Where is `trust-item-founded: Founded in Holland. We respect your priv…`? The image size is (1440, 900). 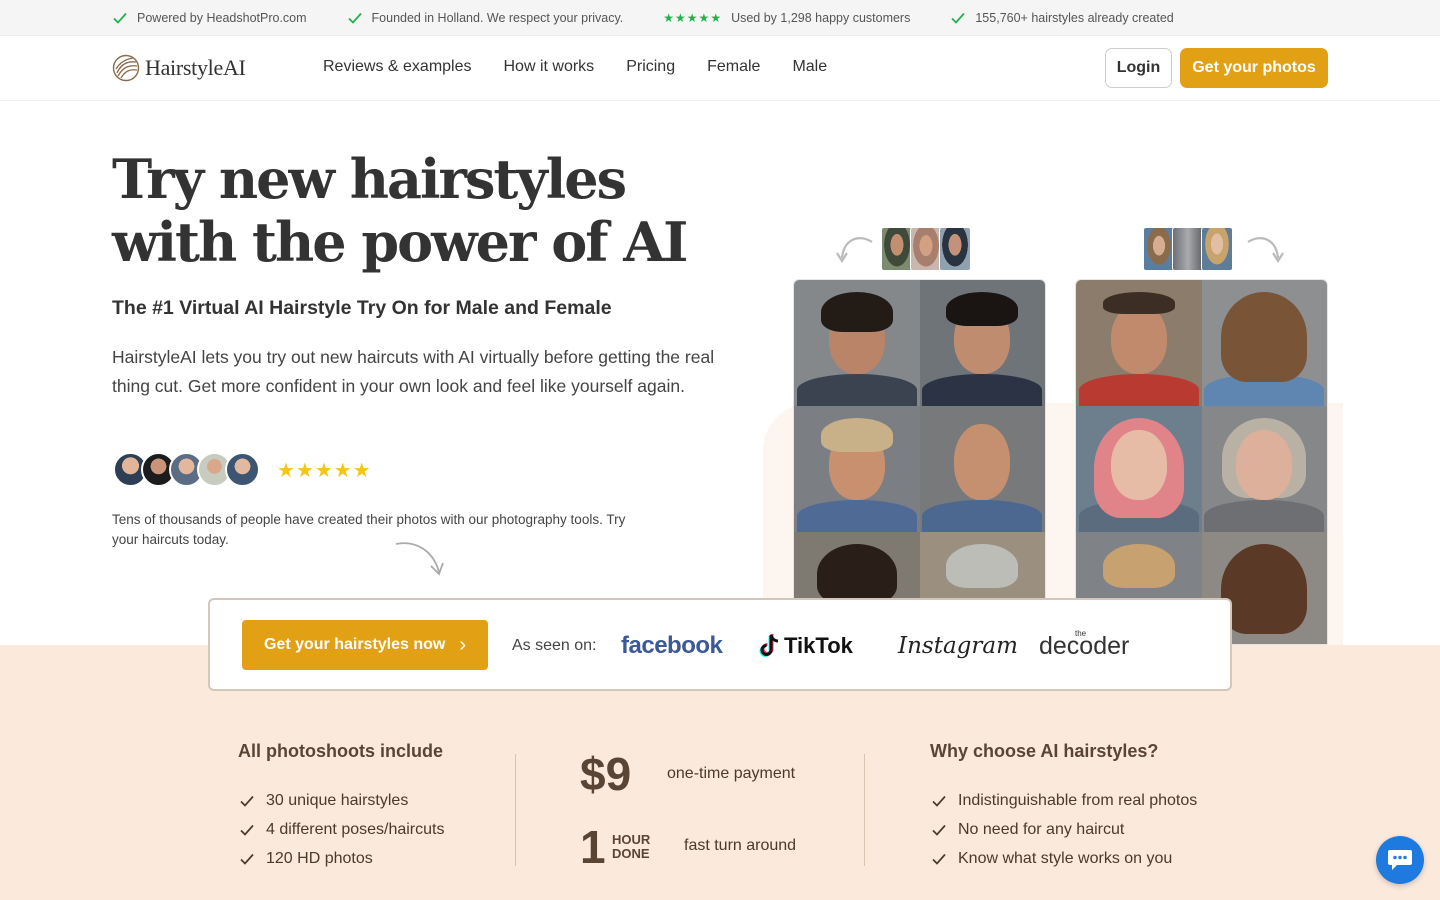 trust-item-founded: Founded in Holland. We respect your priv… is located at coordinates (485, 18).